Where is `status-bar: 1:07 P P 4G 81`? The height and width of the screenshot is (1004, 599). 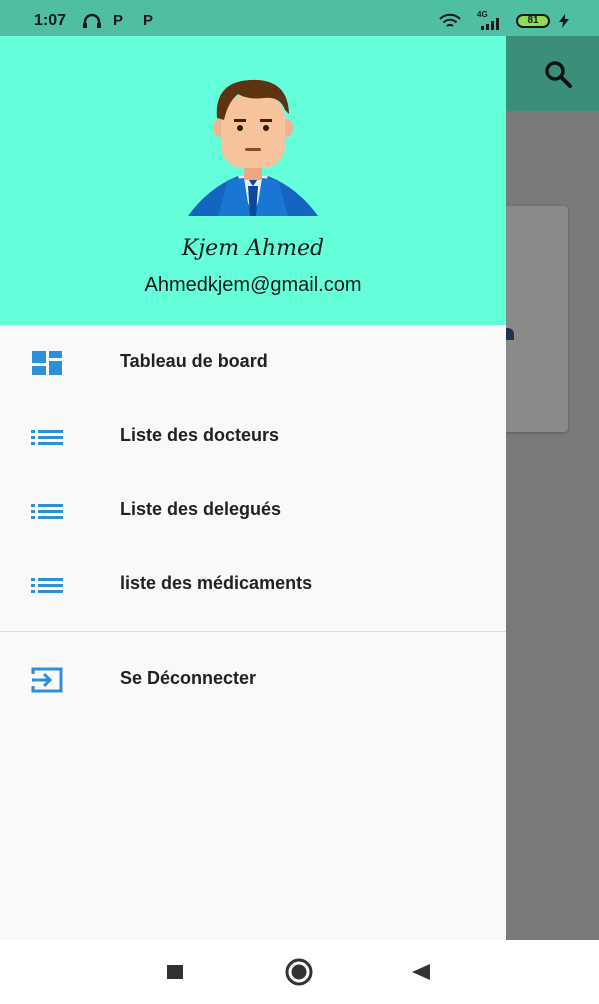 status-bar: 1:07 P P 4G 81 is located at coordinates (299, 18).